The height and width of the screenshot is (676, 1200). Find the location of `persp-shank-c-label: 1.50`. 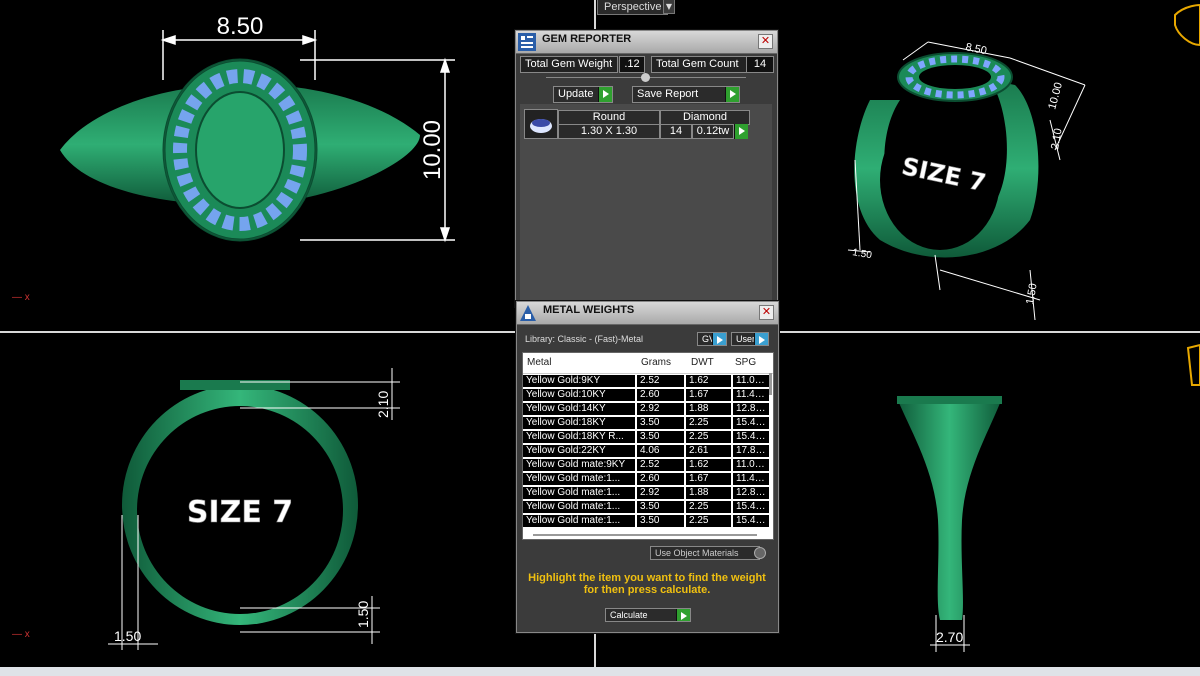

persp-shank-c-label: 1.50 is located at coordinates (1032, 293).